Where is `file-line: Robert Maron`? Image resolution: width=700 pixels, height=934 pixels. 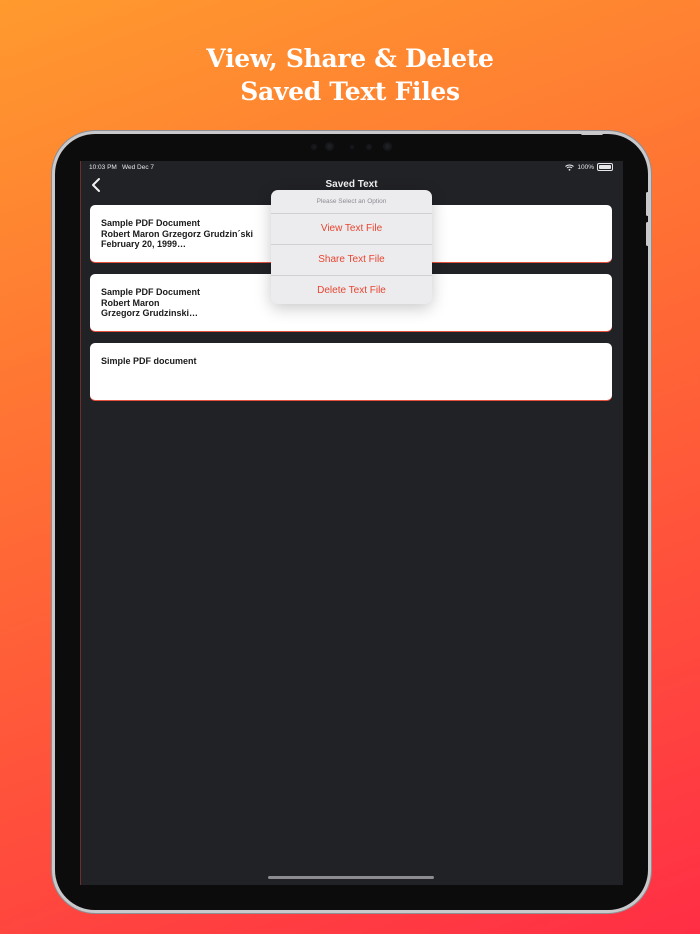 file-line: Robert Maron is located at coordinates (130, 302).